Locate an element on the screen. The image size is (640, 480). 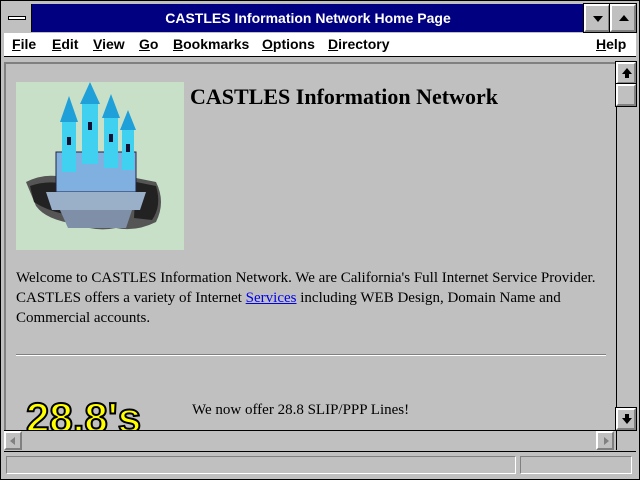
scroll-up-button is located at coordinates (626, 73).